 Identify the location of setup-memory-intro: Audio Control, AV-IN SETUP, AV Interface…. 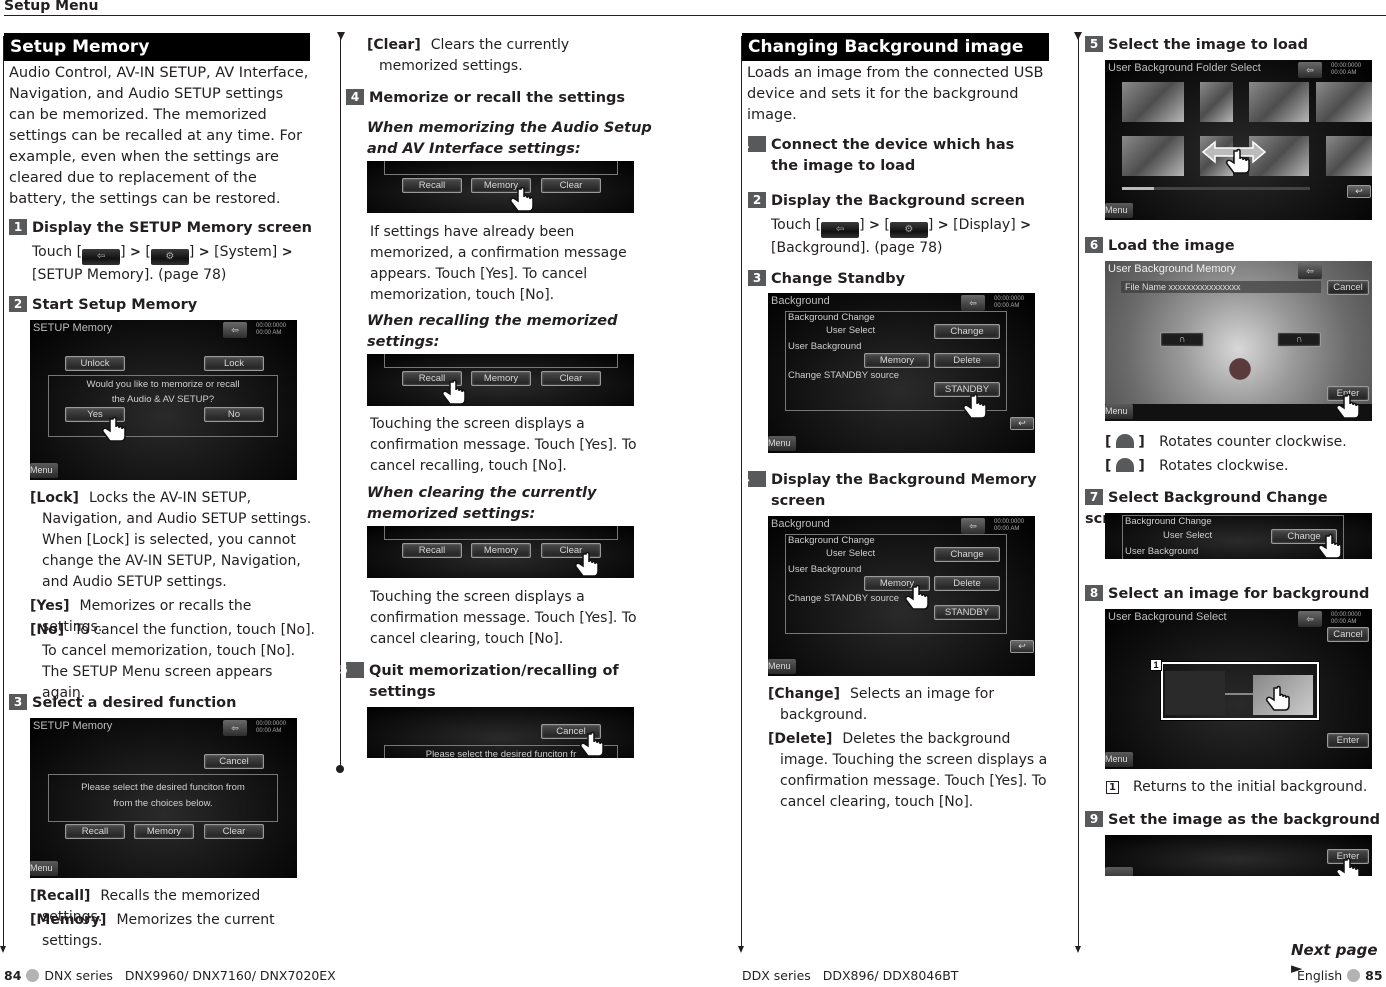
(159, 136).